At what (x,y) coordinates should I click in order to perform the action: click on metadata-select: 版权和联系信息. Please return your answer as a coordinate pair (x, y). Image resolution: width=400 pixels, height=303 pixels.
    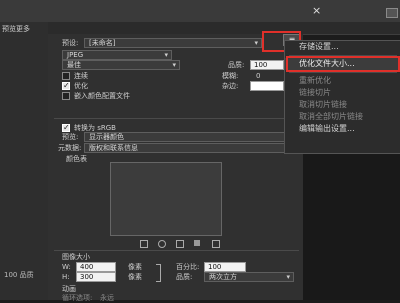
    Looking at the image, I should click on (190, 148).